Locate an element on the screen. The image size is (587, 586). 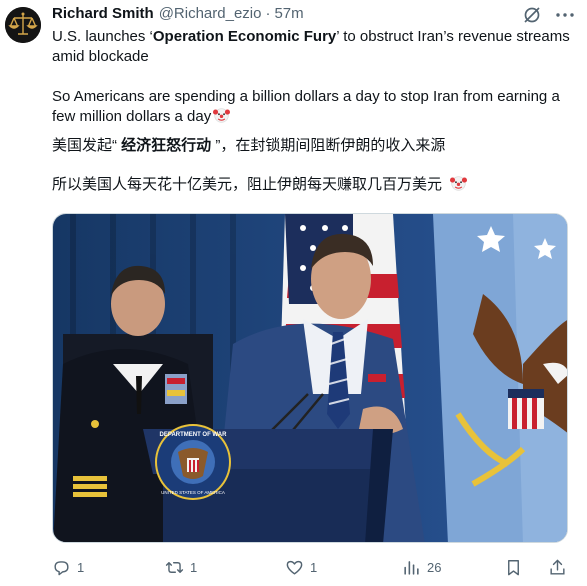
headline-prefix: U.S. launches ‘ is located at coordinates (102, 36).